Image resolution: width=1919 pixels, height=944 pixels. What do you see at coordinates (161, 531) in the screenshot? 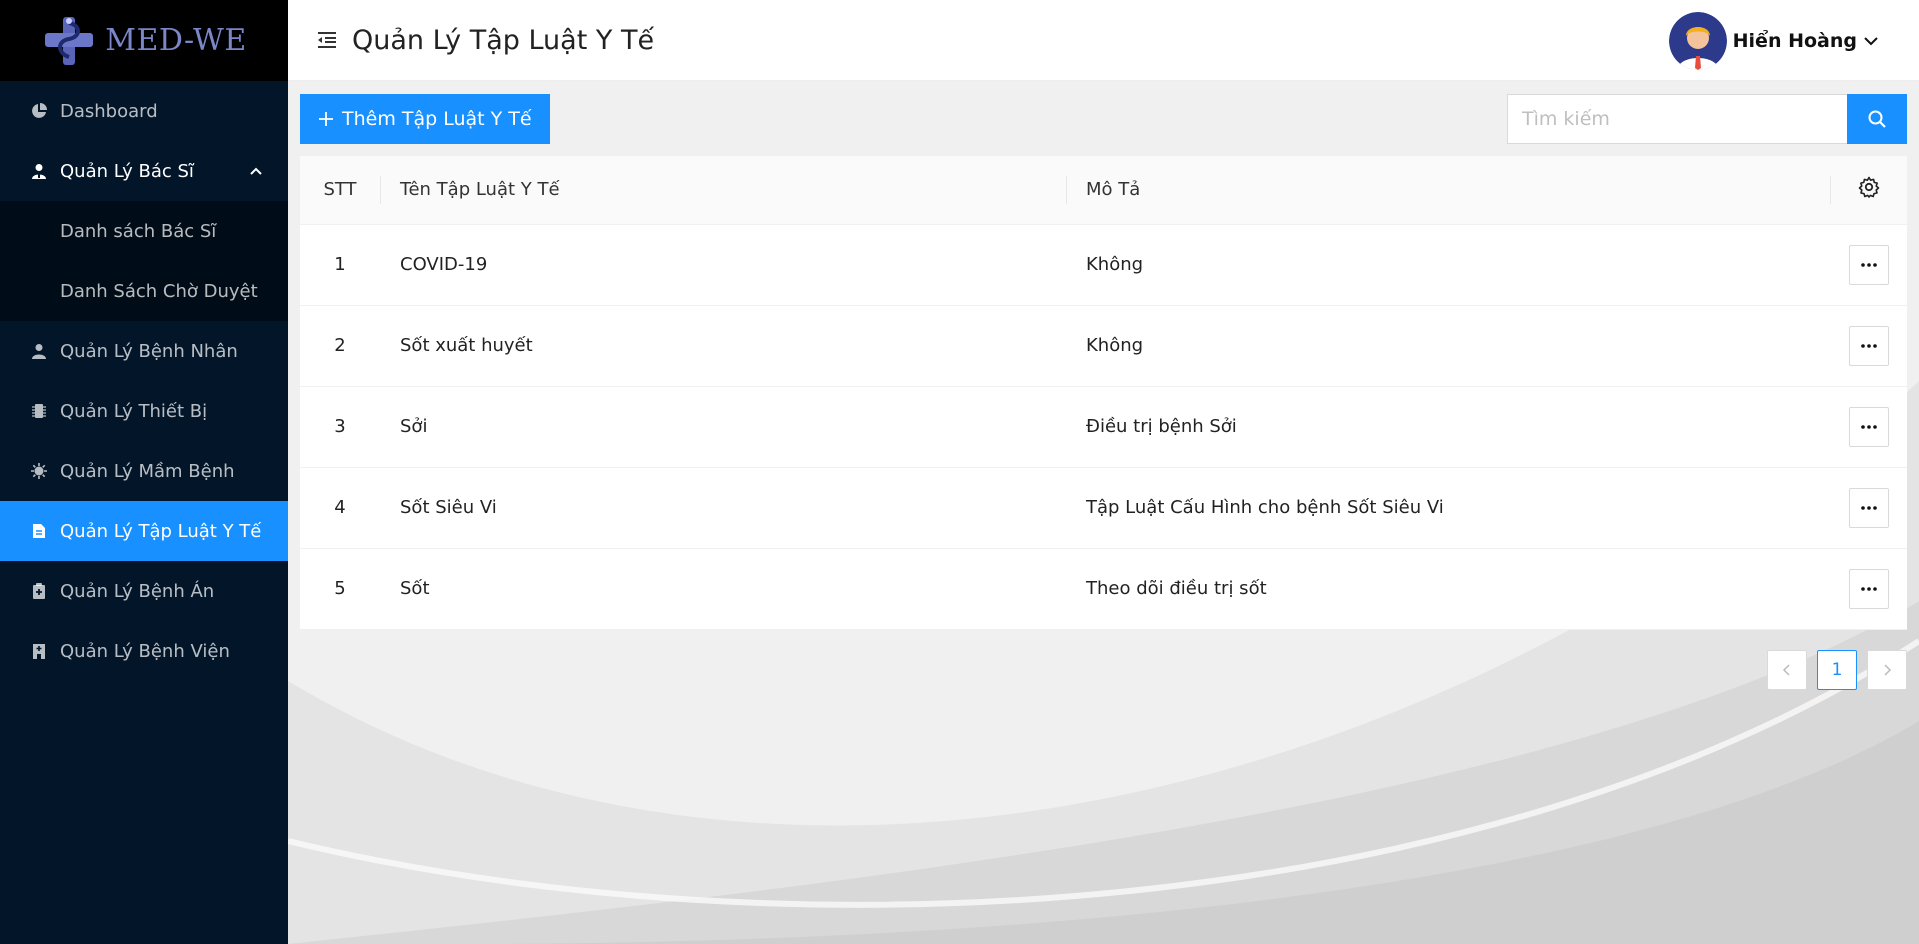
I see `sidebar-item-label: Quản Lý Tập Luật Y Tế` at bounding box center [161, 531].